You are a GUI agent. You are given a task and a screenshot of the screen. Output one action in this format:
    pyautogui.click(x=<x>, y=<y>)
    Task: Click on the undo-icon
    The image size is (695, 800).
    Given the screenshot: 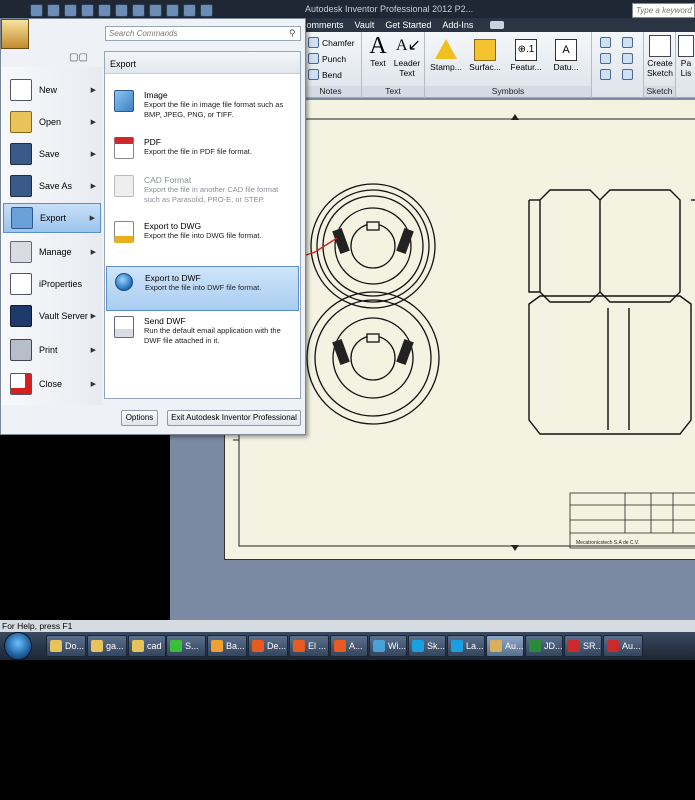 What is the action you would take?
    pyautogui.click(x=87, y=10)
    